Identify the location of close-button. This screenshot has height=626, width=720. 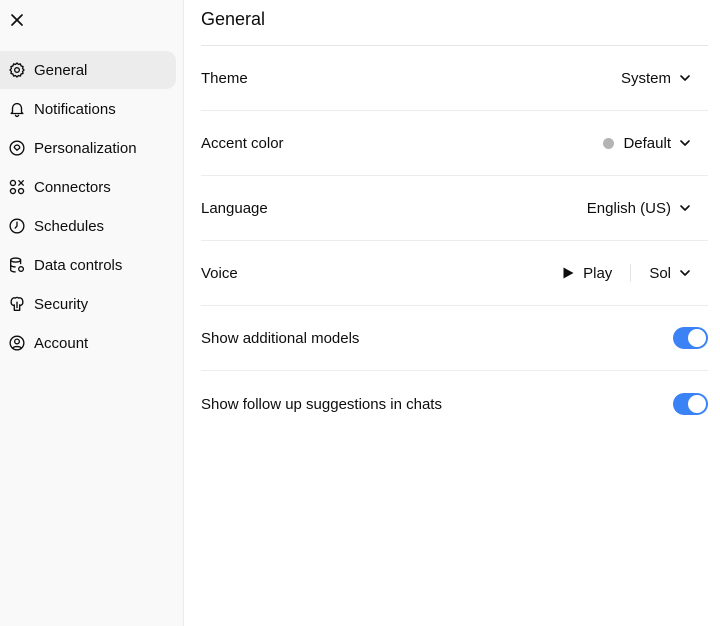
(17, 20).